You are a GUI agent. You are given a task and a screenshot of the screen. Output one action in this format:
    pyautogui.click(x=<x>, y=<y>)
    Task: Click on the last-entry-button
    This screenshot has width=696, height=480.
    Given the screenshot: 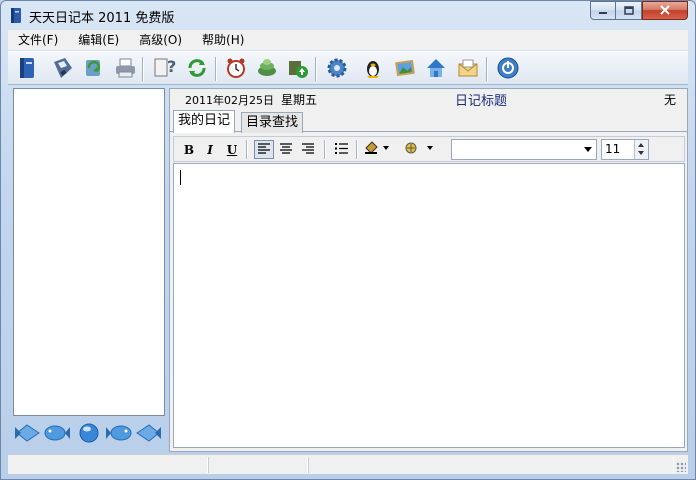 What is the action you would take?
    pyautogui.click(x=149, y=434)
    